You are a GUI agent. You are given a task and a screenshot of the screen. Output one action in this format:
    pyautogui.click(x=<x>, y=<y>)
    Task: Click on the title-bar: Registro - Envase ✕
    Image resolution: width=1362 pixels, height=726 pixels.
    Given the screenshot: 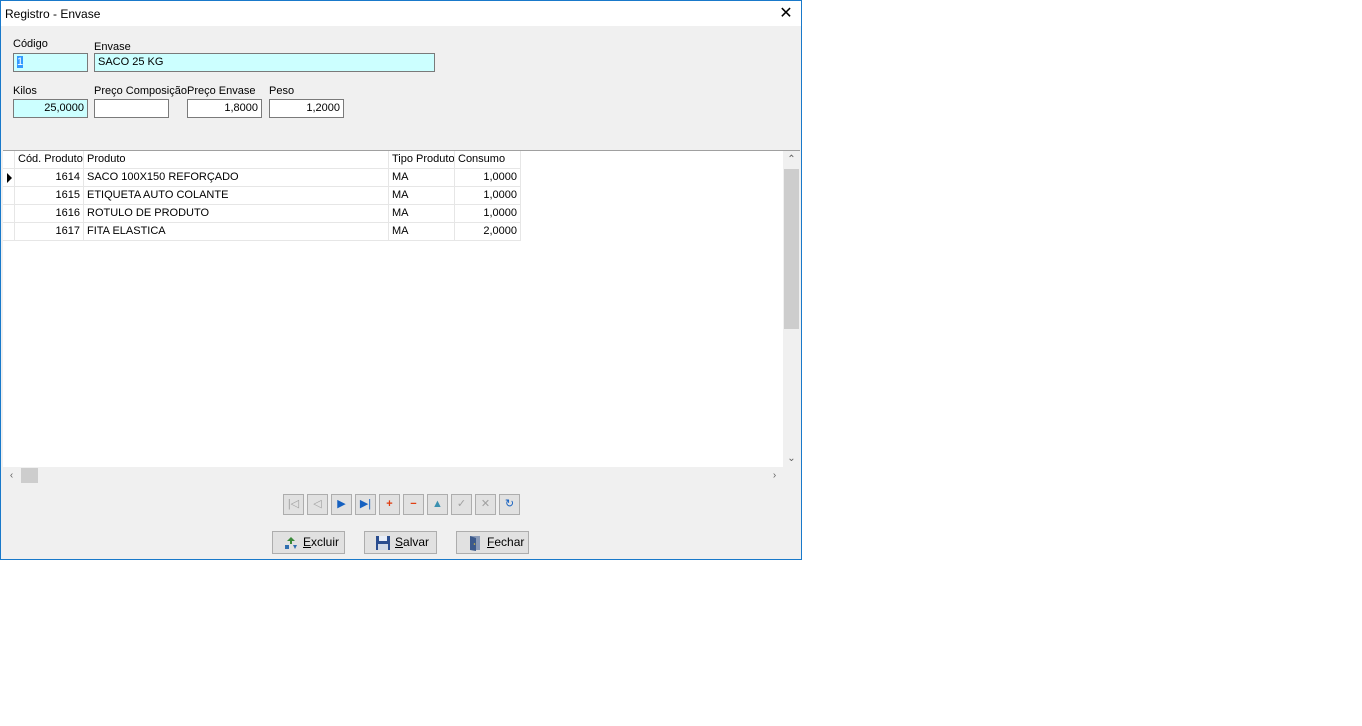 What is the action you would take?
    pyautogui.click(x=401, y=13)
    